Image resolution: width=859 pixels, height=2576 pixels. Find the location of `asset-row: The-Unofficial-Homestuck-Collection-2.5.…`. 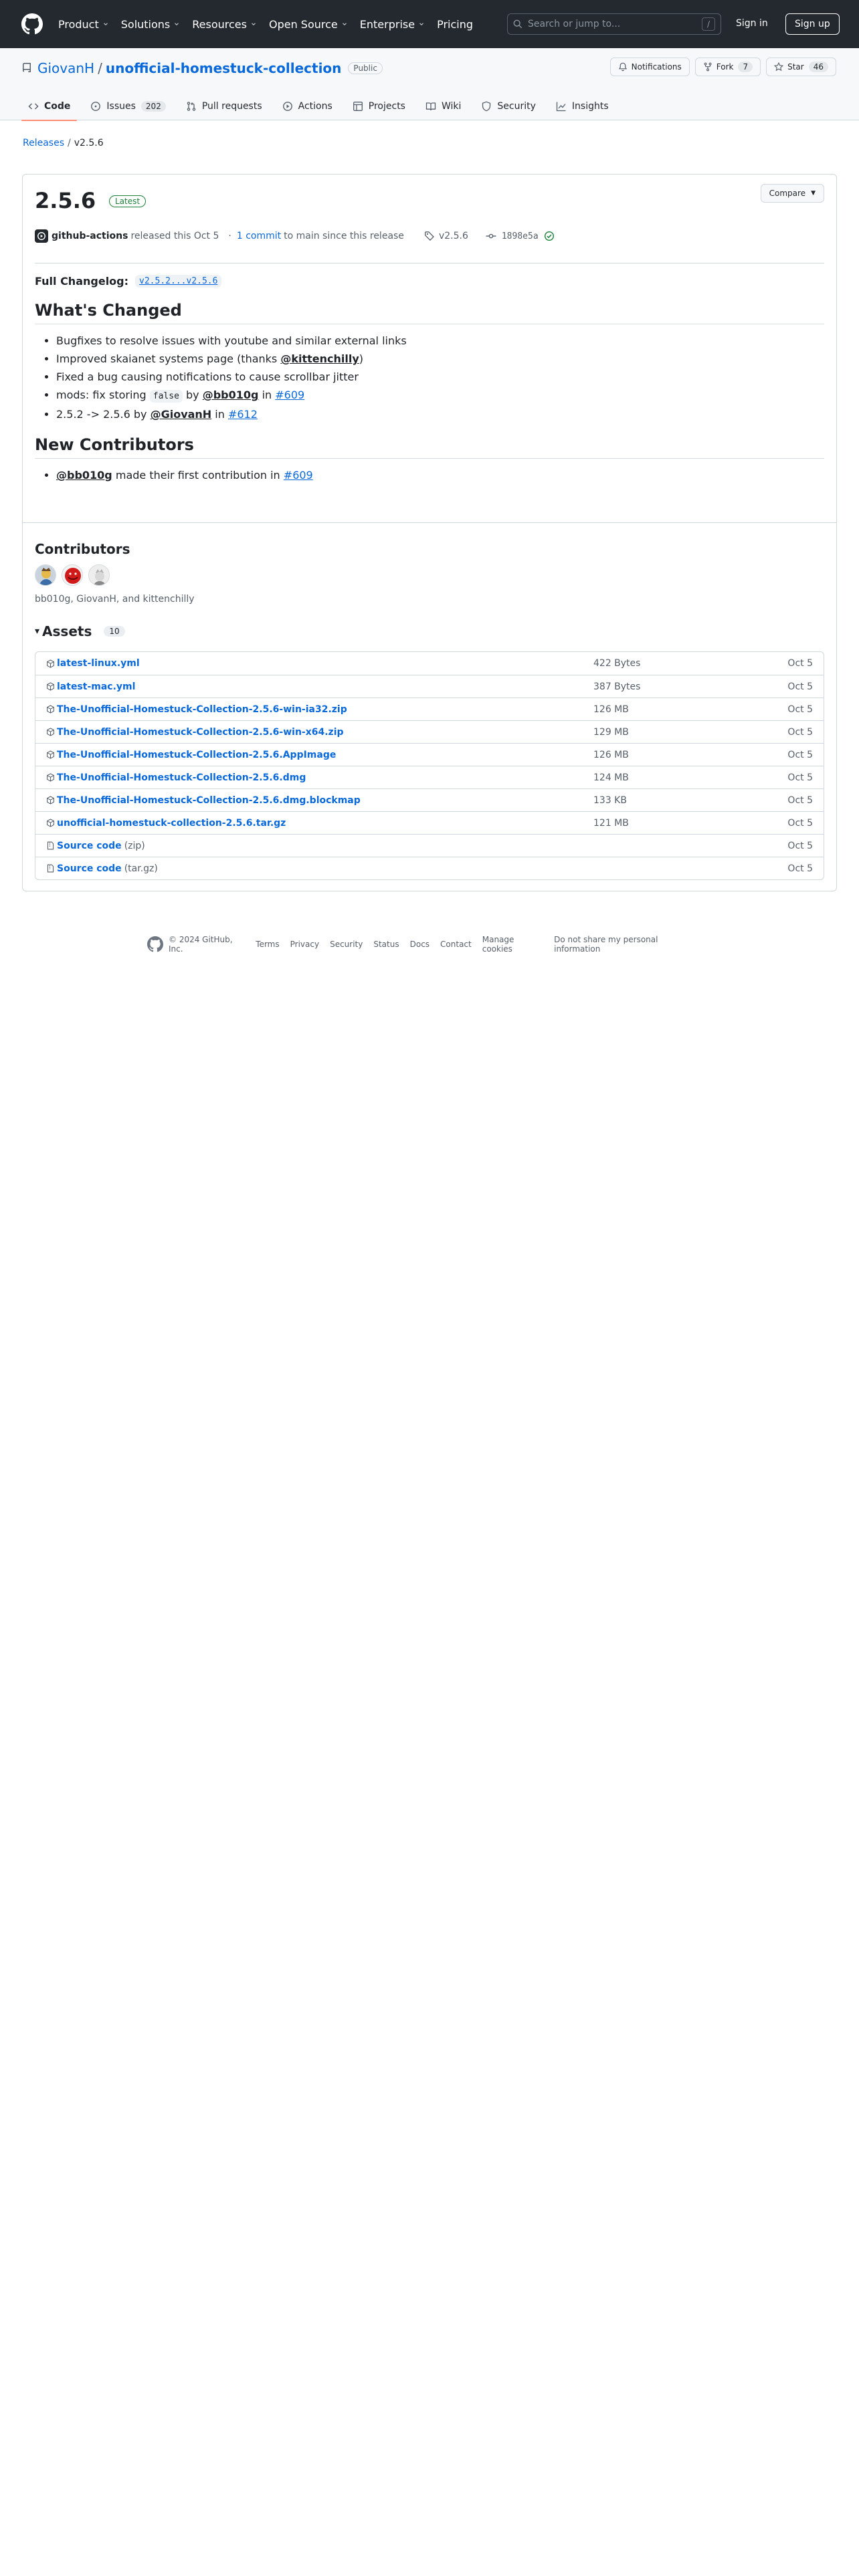

asset-row: The-Unofficial-Homestuck-Collection-2.5.… is located at coordinates (429, 799).